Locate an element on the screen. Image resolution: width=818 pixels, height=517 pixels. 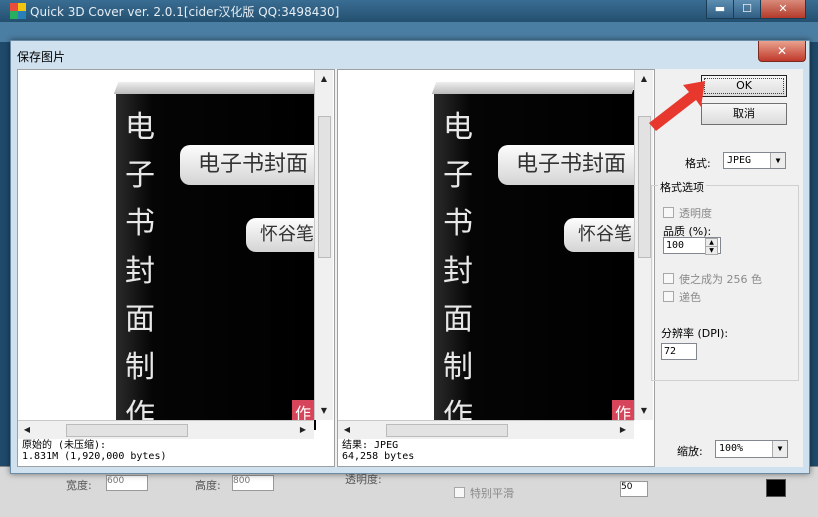
color-swatch is located at coordinates (776, 488).